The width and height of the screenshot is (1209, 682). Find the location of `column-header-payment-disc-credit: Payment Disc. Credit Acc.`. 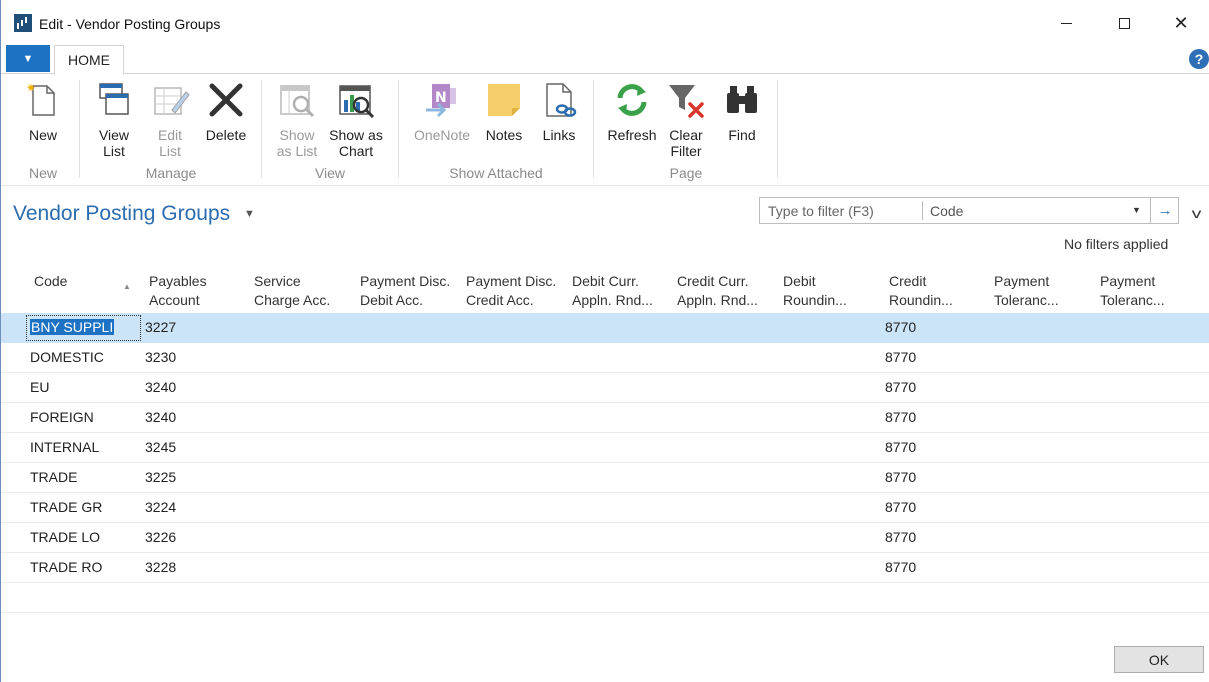

column-header-payment-disc-credit: Payment Disc. Credit Acc. is located at coordinates (511, 291).